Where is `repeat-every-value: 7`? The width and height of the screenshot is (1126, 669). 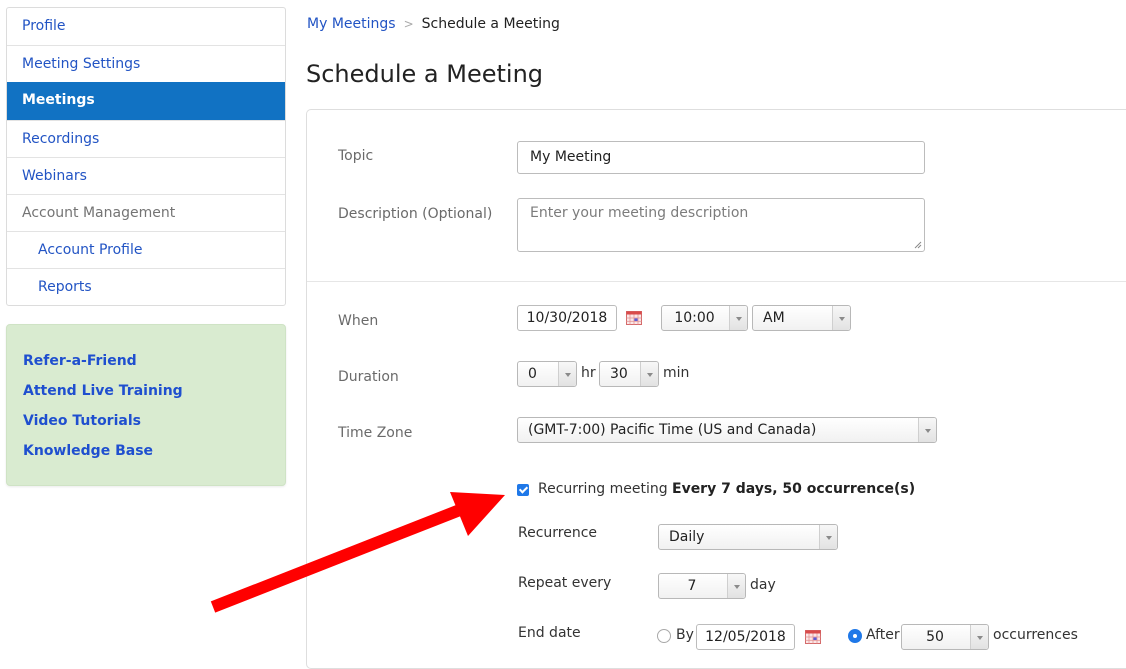
repeat-every-value: 7 is located at coordinates (692, 586).